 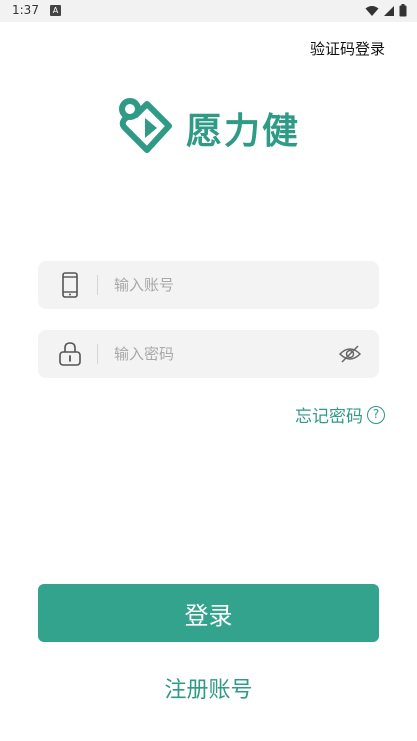 I want to click on question-icon: ?, so click(x=376, y=414).